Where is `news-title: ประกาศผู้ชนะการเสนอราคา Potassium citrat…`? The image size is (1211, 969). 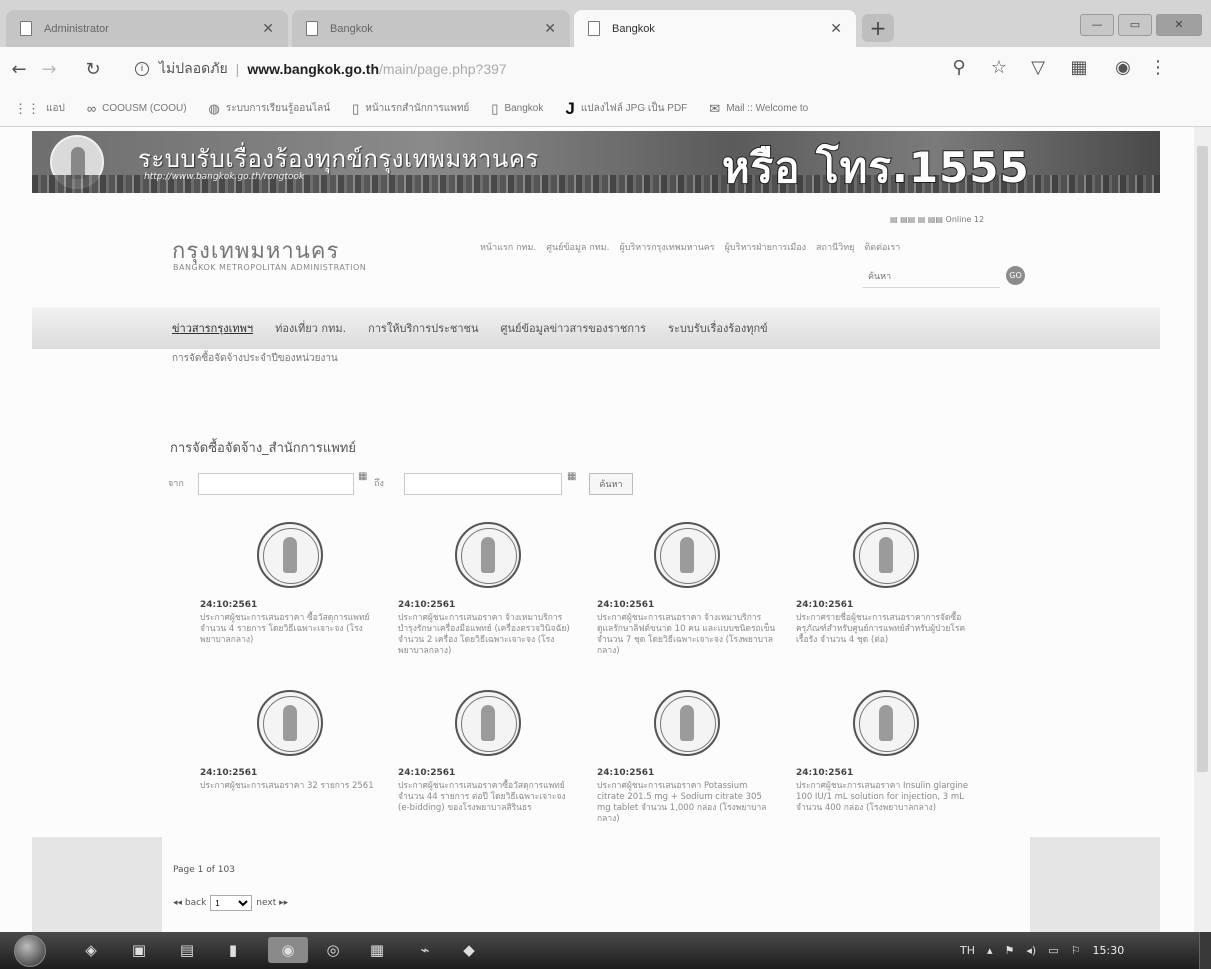 news-title: ประกาศผู้ชนะการเสนอราคา Potassium citrat… is located at coordinates (687, 803).